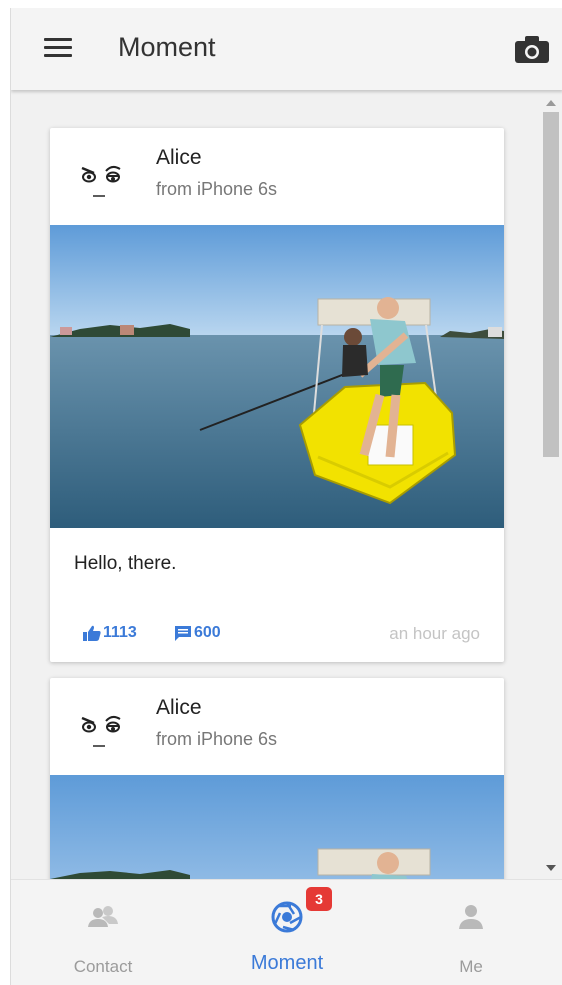  Describe the element at coordinates (103, 966) in the screenshot. I see `nav-label-contact: Contact` at that location.